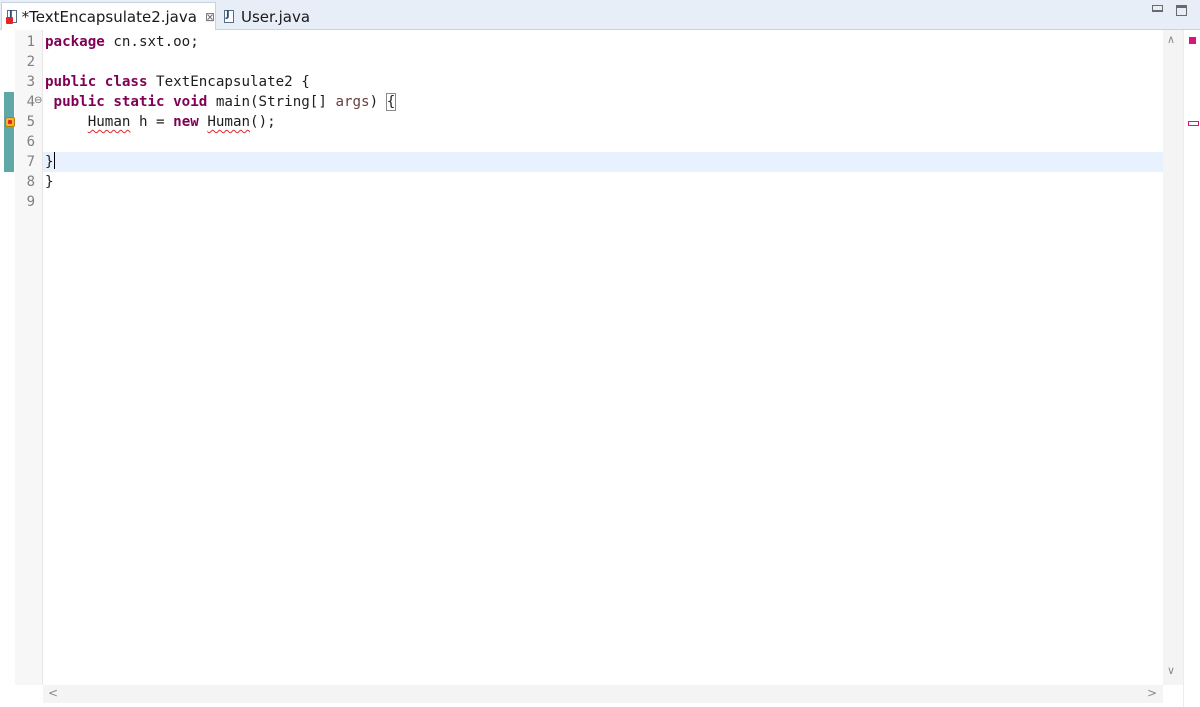  Describe the element at coordinates (263, 122) in the screenshot. I see `code-token: ();` at that location.